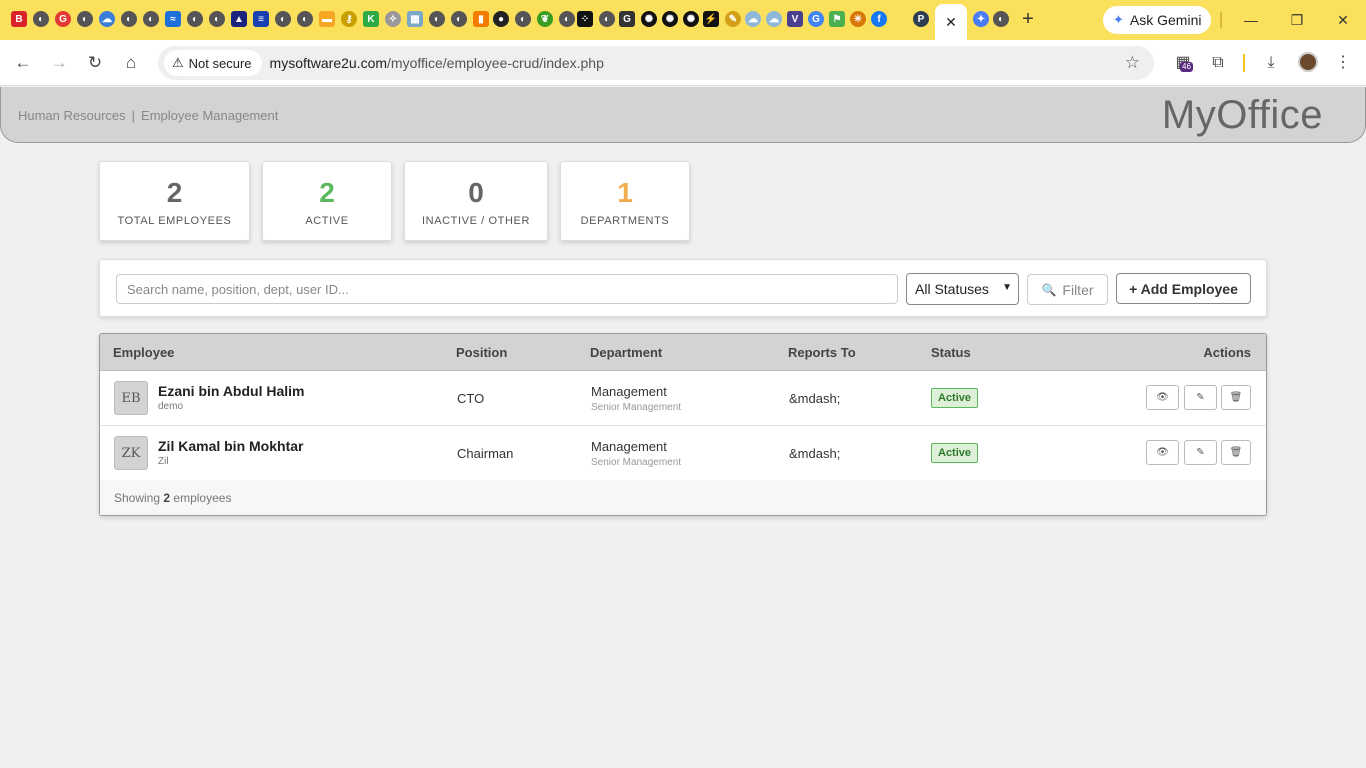  I want to click on employee-name: Ezani bin Abdul Halim, so click(231, 391).